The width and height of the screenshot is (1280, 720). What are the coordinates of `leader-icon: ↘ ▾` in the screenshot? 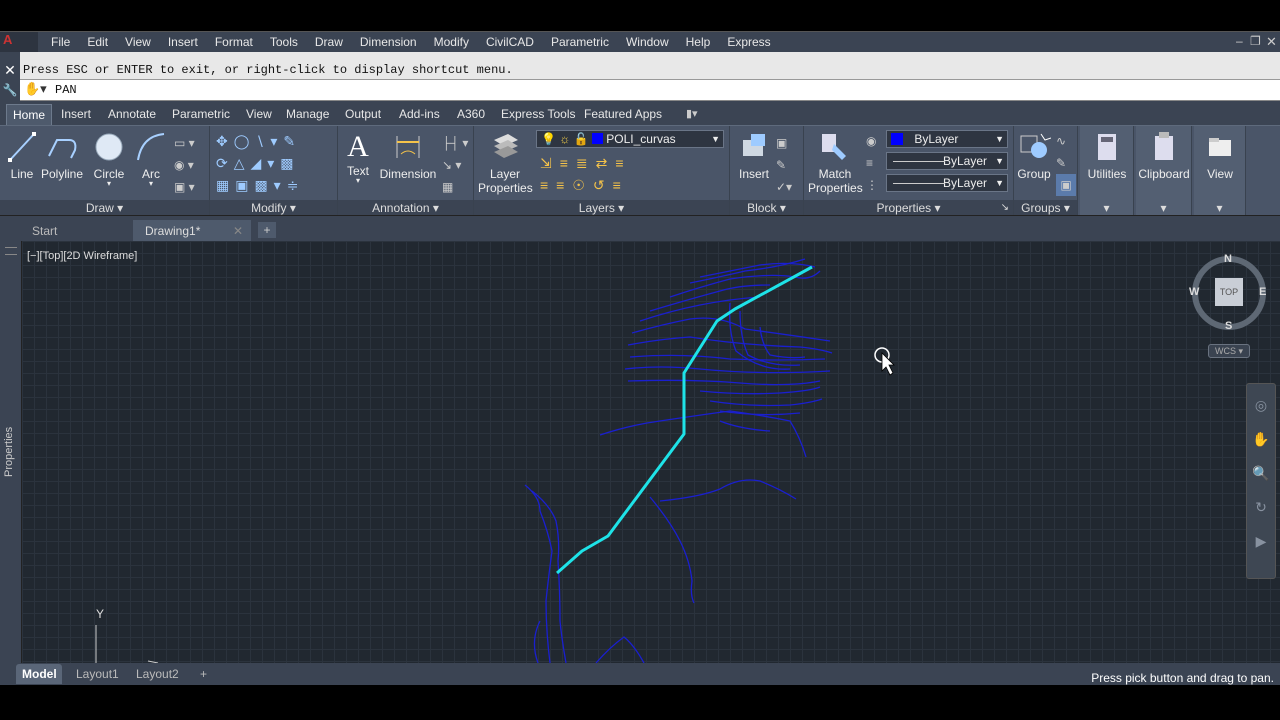 It's located at (457, 165).